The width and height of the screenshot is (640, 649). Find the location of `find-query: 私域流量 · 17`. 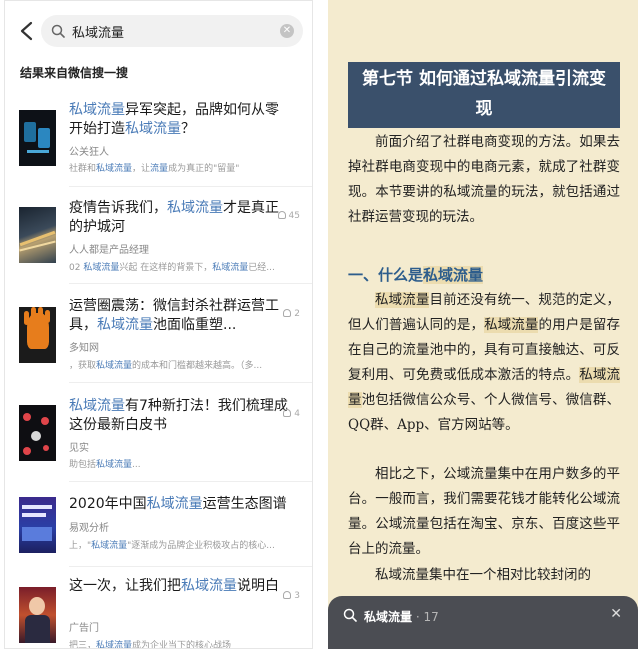

find-query: 私域流量 · 17 is located at coordinates (401, 616).